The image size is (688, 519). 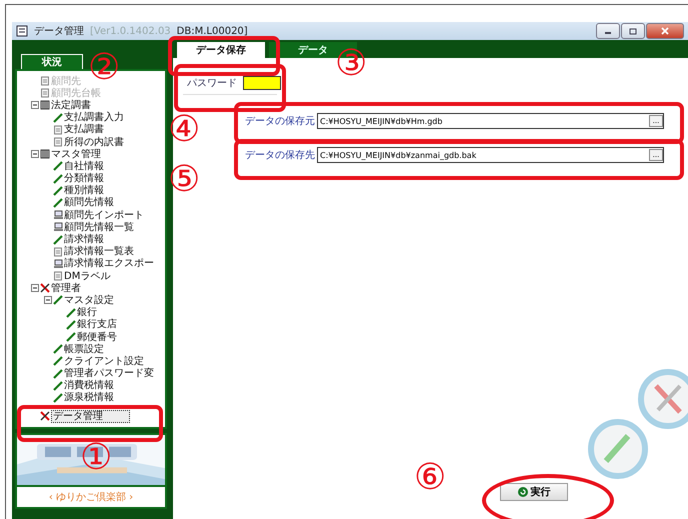 What do you see at coordinates (99, 227) in the screenshot?
I see `tree-item: 顧問先情報一覧` at bounding box center [99, 227].